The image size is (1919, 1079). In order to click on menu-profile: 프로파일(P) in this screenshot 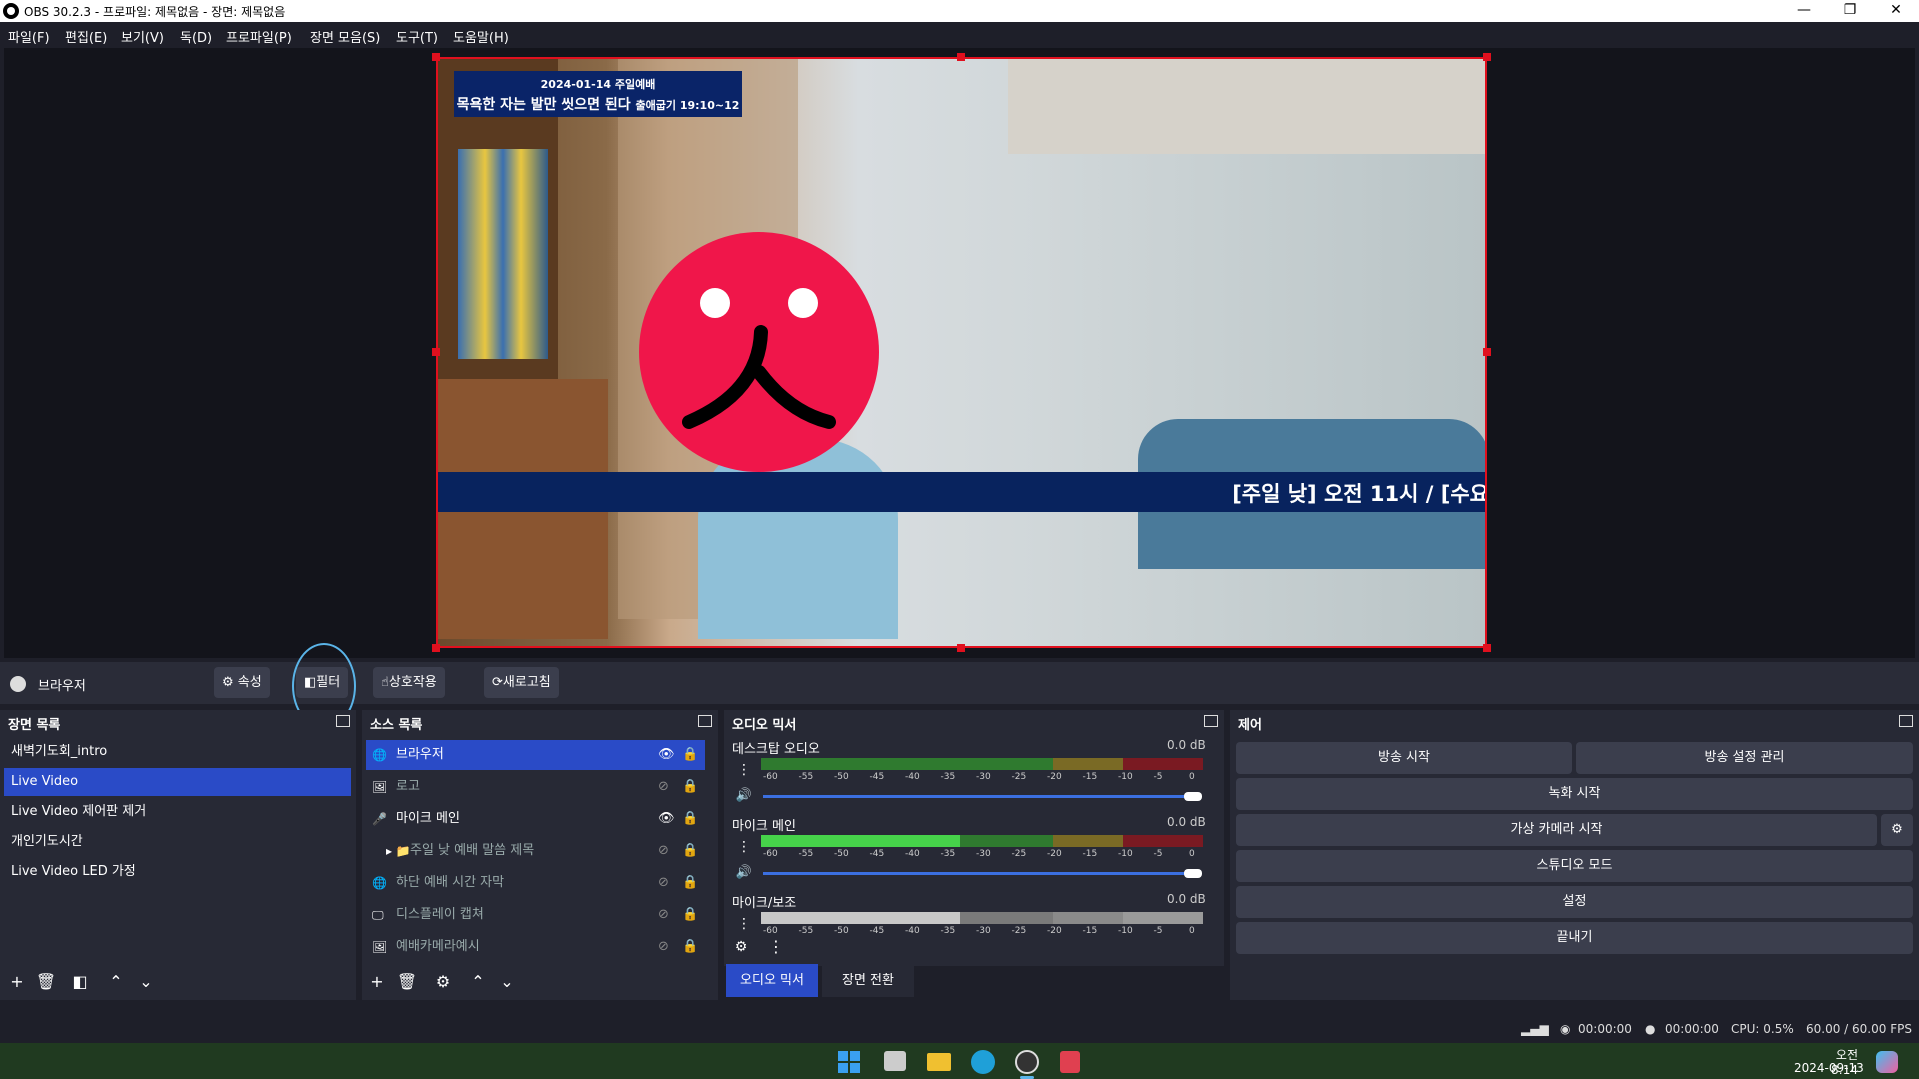, I will do `click(259, 36)`.